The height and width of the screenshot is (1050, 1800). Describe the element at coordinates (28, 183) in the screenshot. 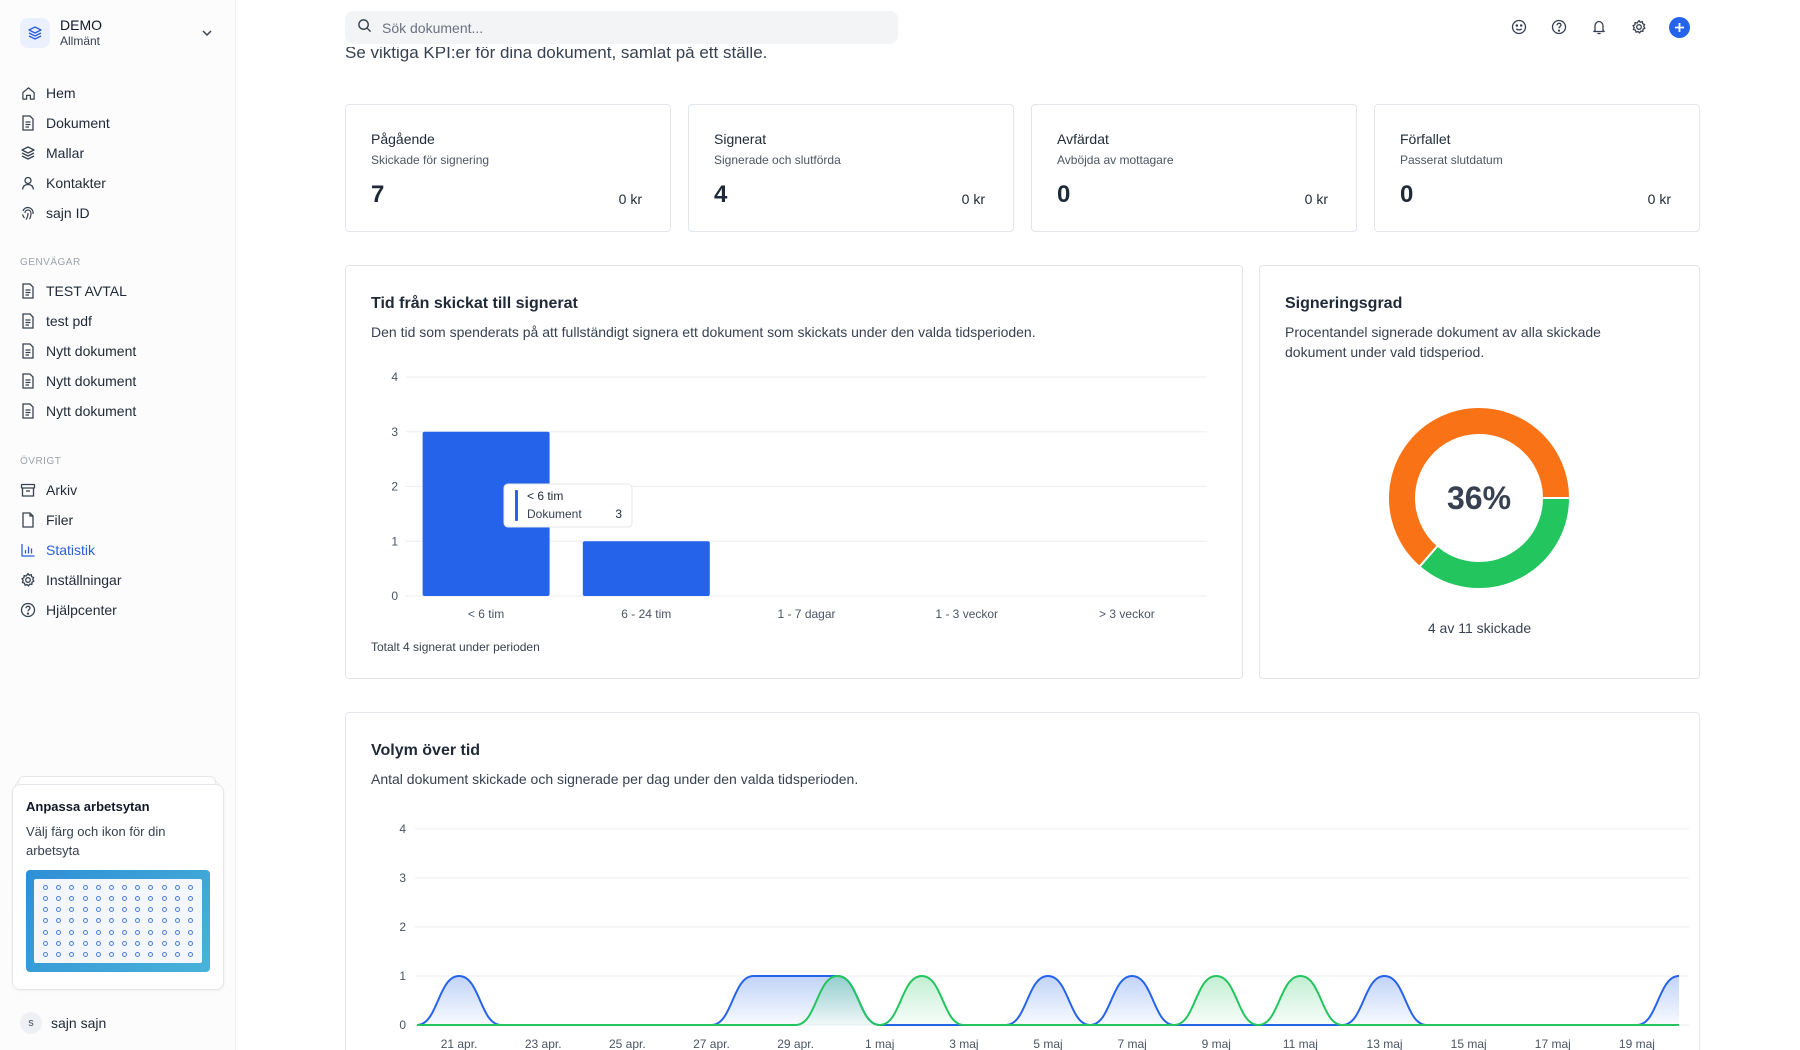

I see `user-icon` at that location.